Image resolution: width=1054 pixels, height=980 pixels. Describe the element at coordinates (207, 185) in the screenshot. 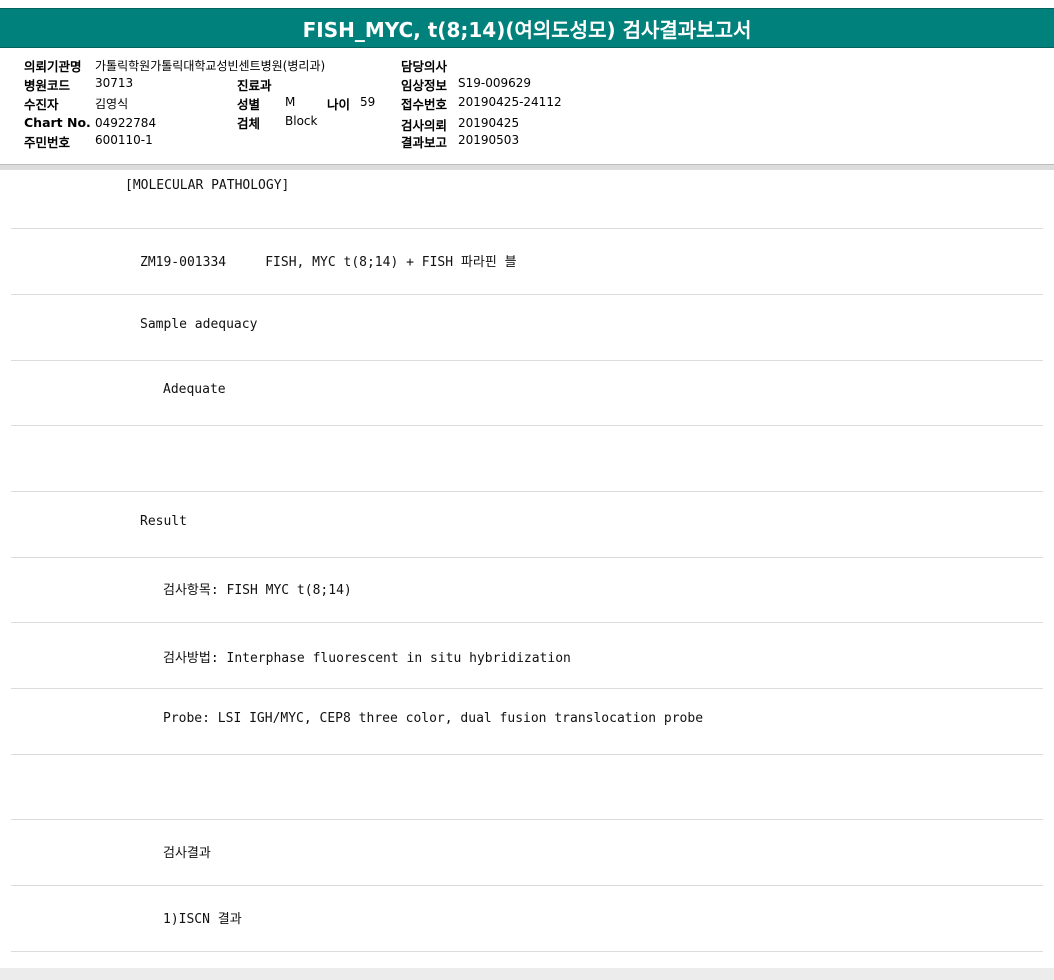

I see `section-heading: [MOLECULAR PATHOLOGY]` at that location.